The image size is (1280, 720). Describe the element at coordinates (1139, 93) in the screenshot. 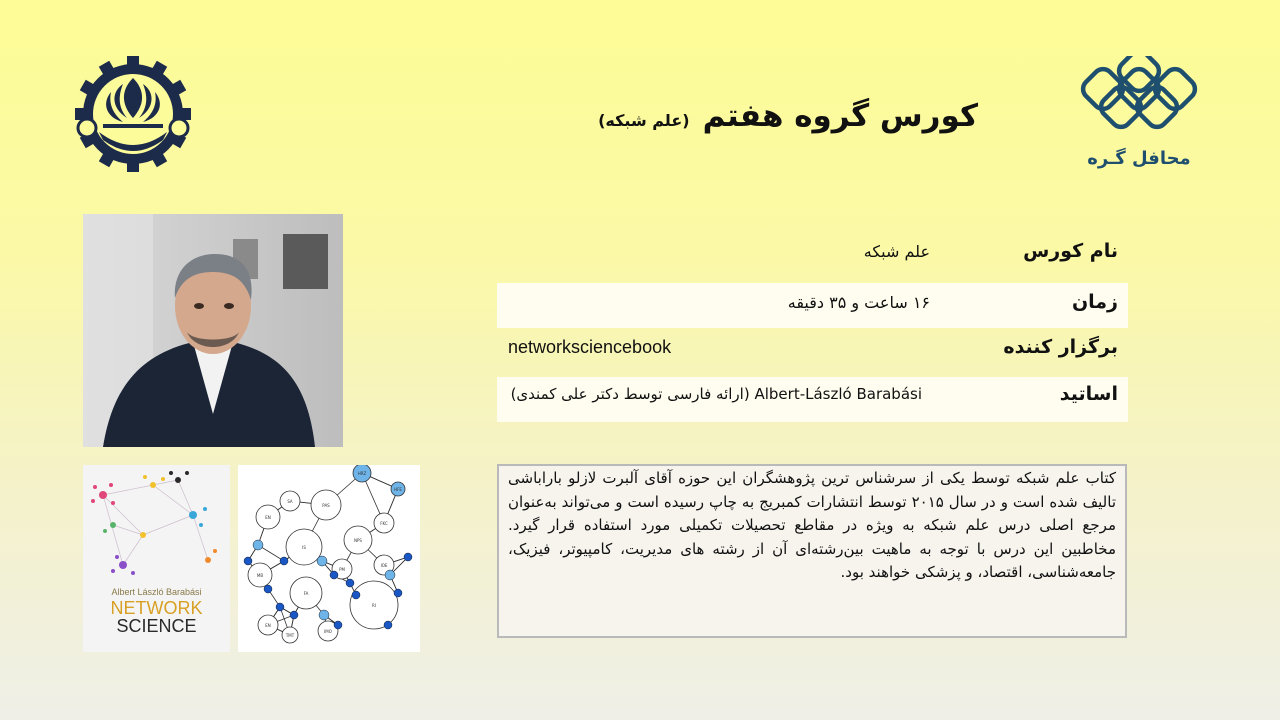

I see `interlocking-knot-icon` at that location.